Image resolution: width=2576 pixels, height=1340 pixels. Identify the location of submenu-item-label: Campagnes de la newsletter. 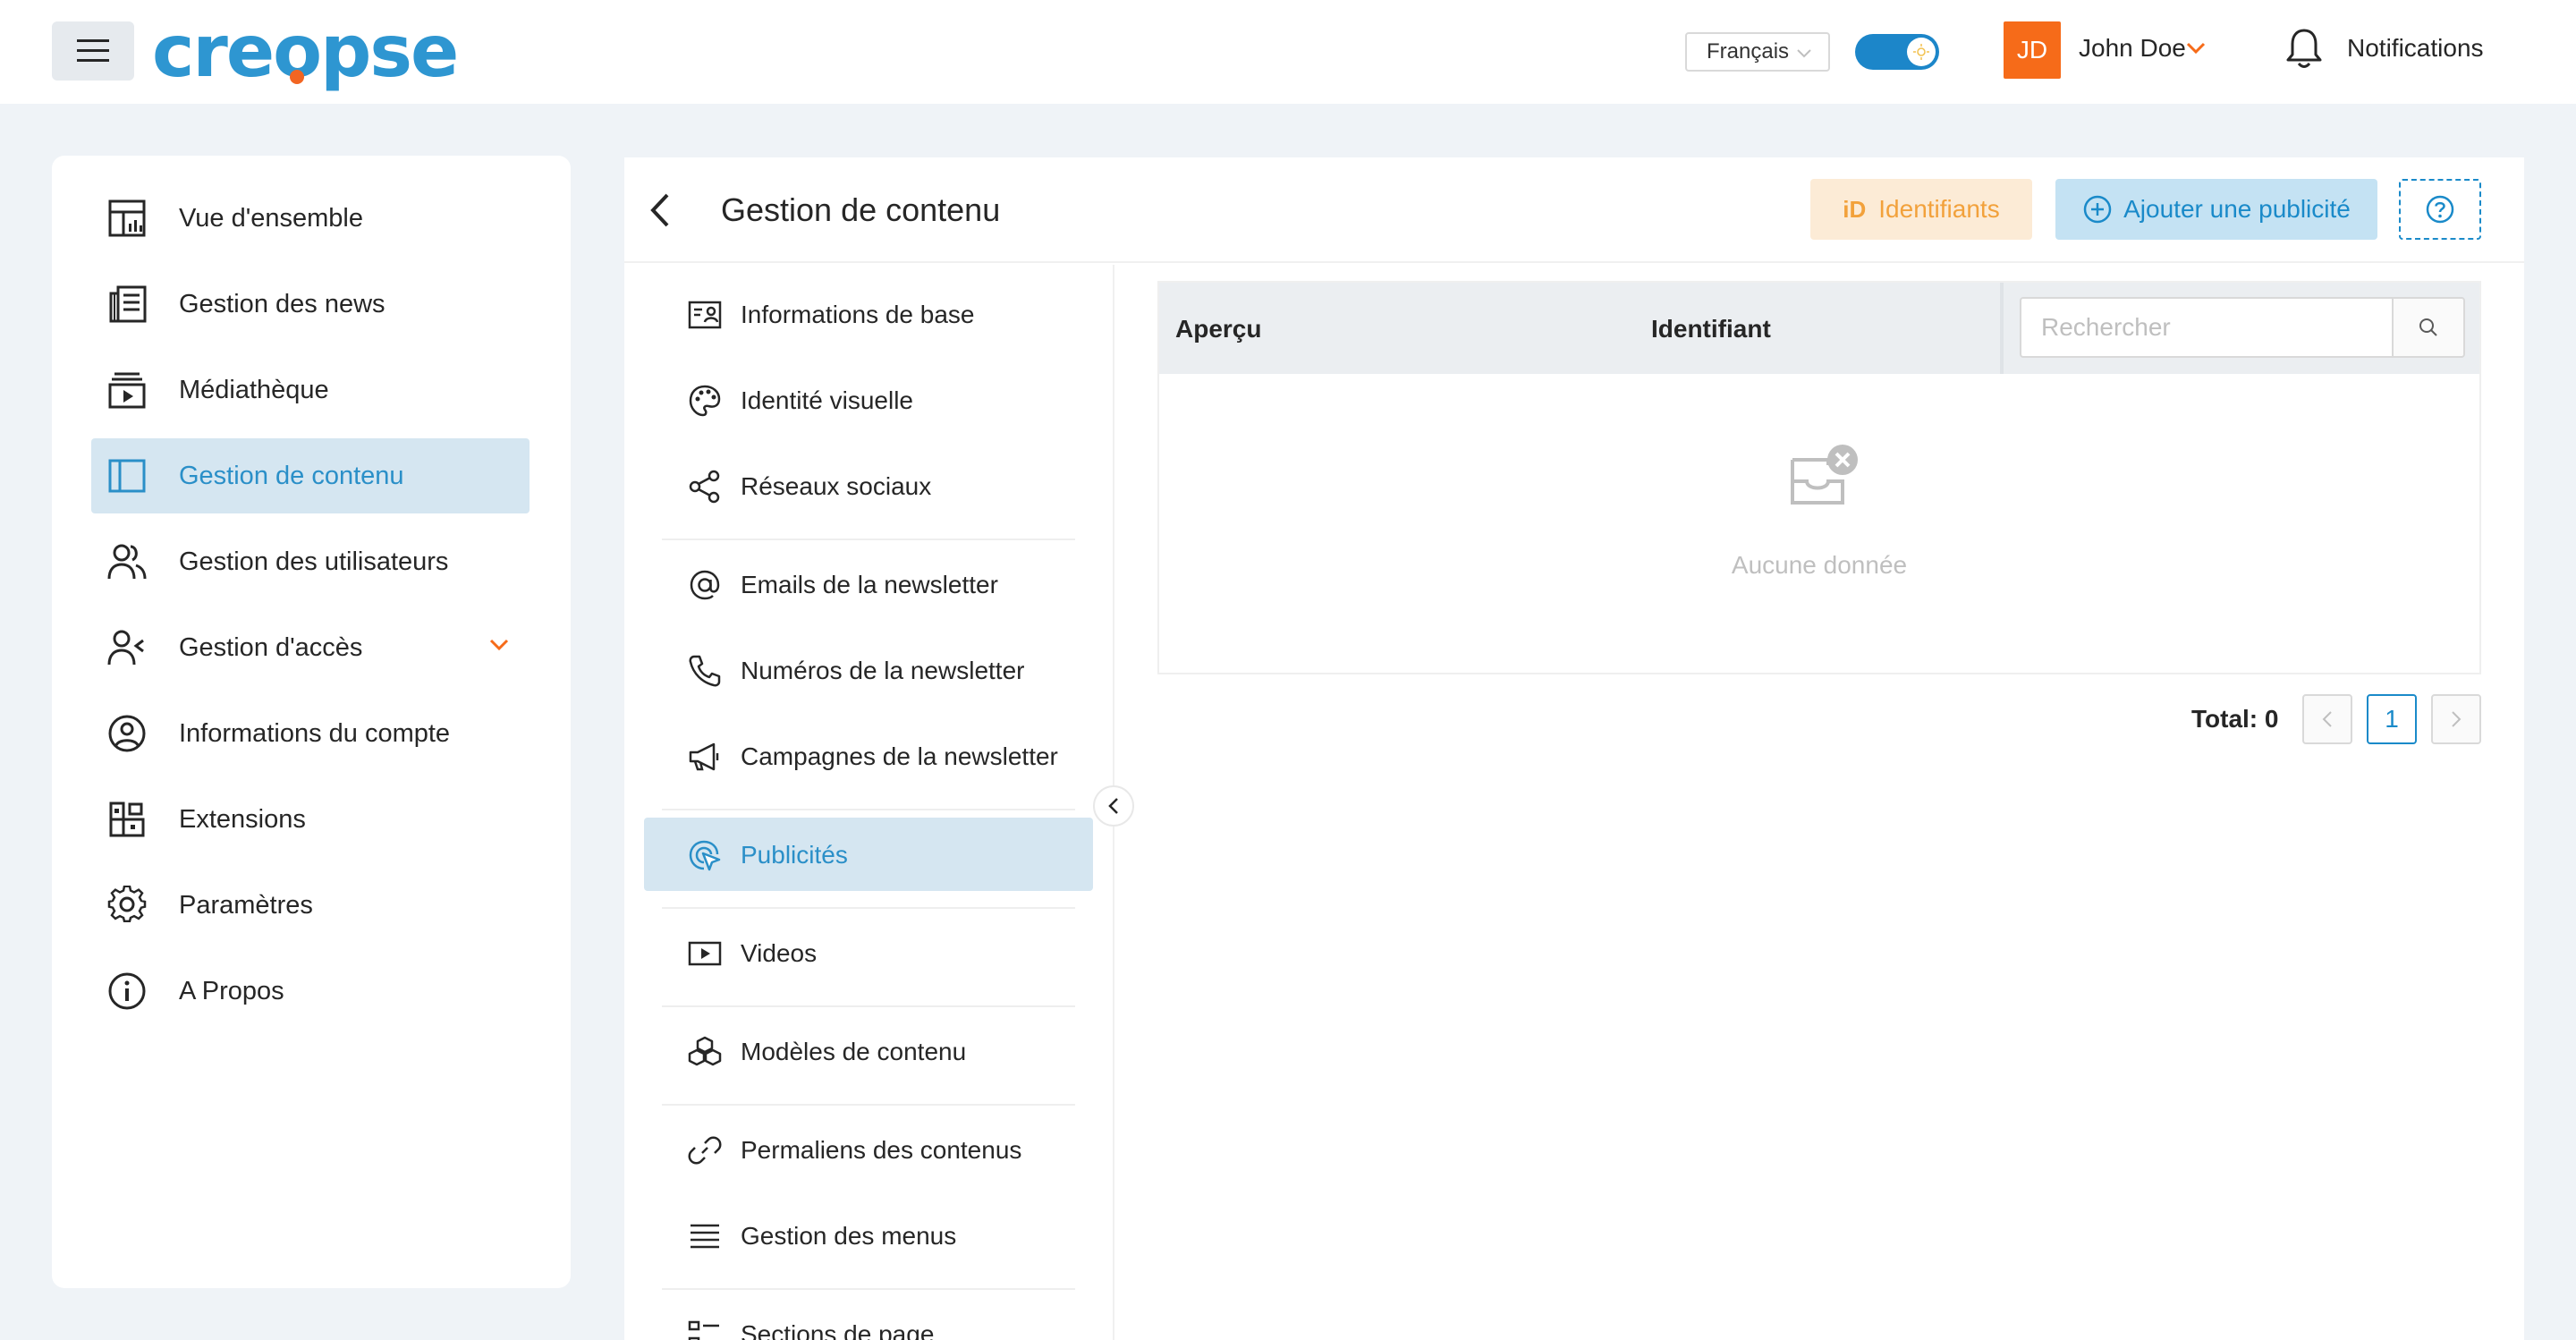
(899, 756).